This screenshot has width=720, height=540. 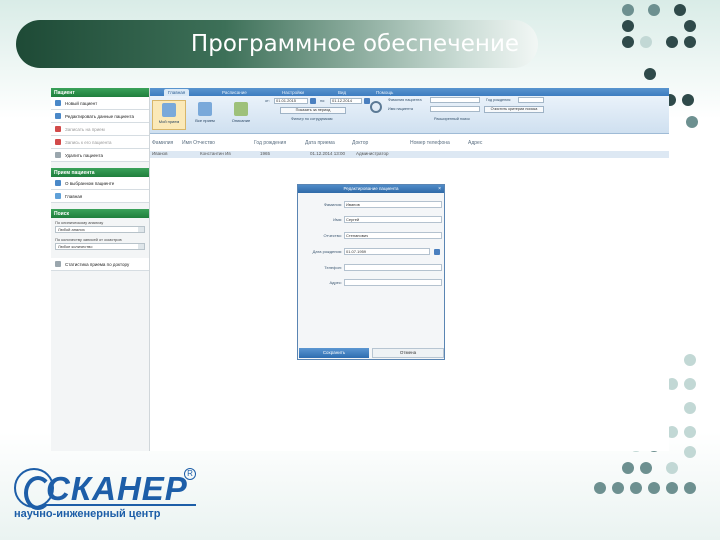 I want to click on sidebar-item-new-patient: Новый пациент, so click(x=100, y=103).